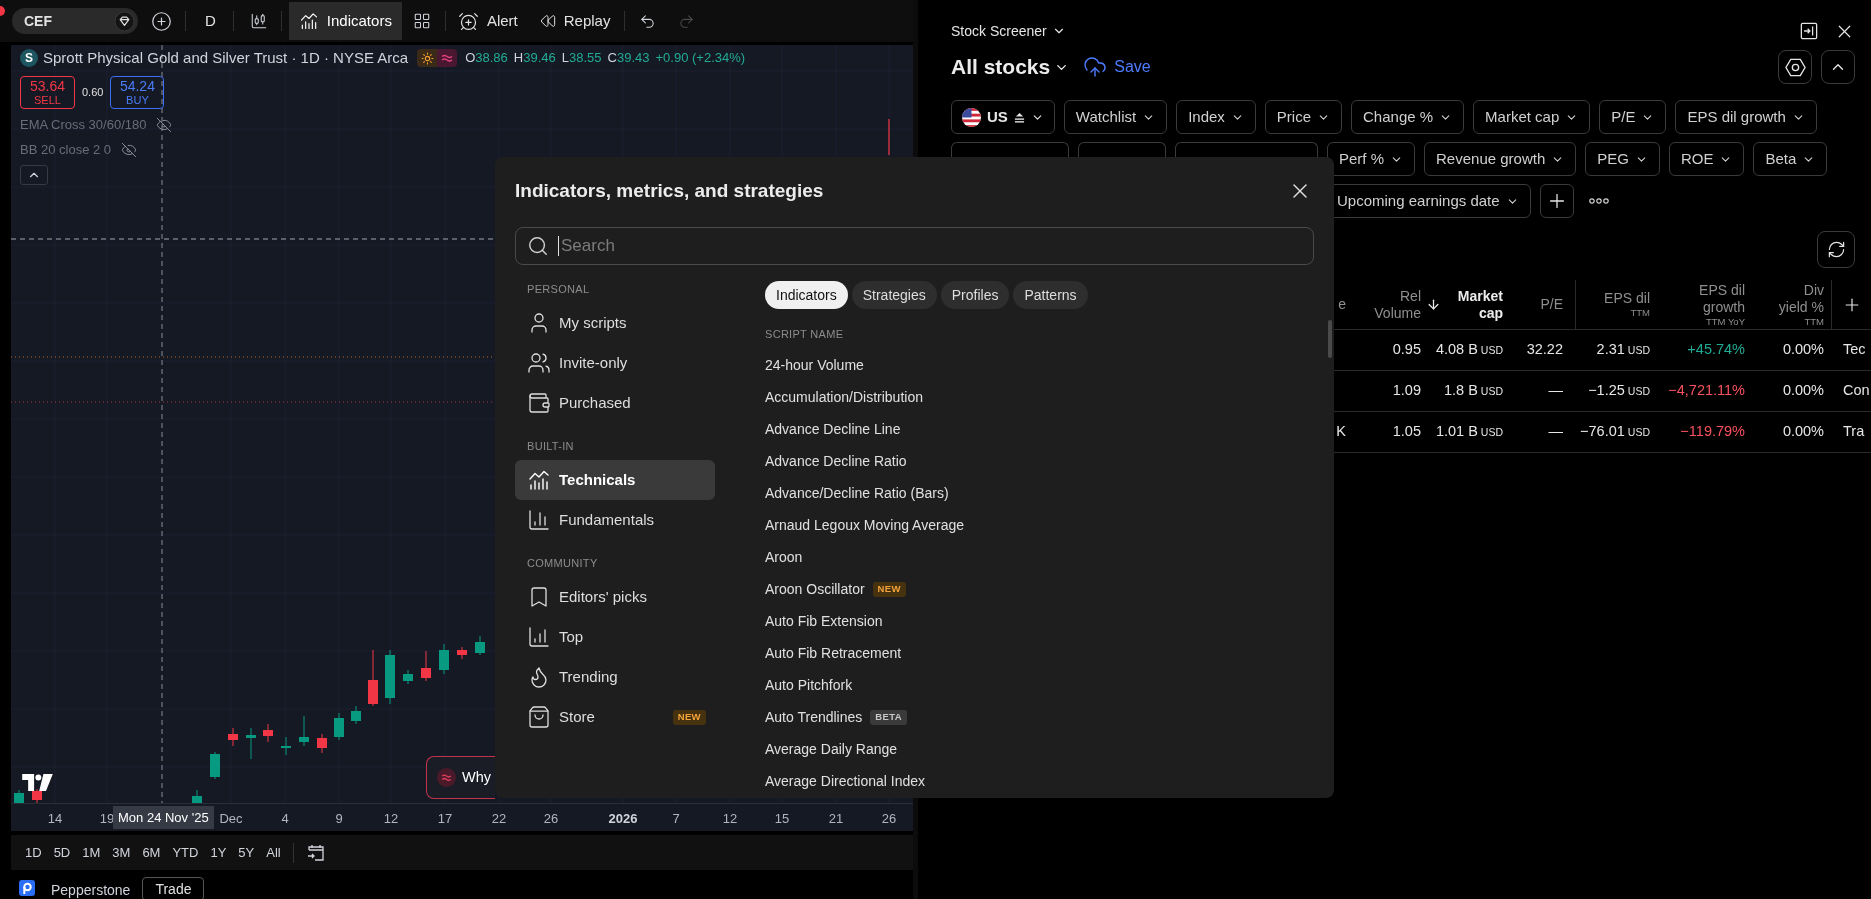  Describe the element at coordinates (1706, 159) in the screenshot. I see `filter-dropdown: ROE` at that location.